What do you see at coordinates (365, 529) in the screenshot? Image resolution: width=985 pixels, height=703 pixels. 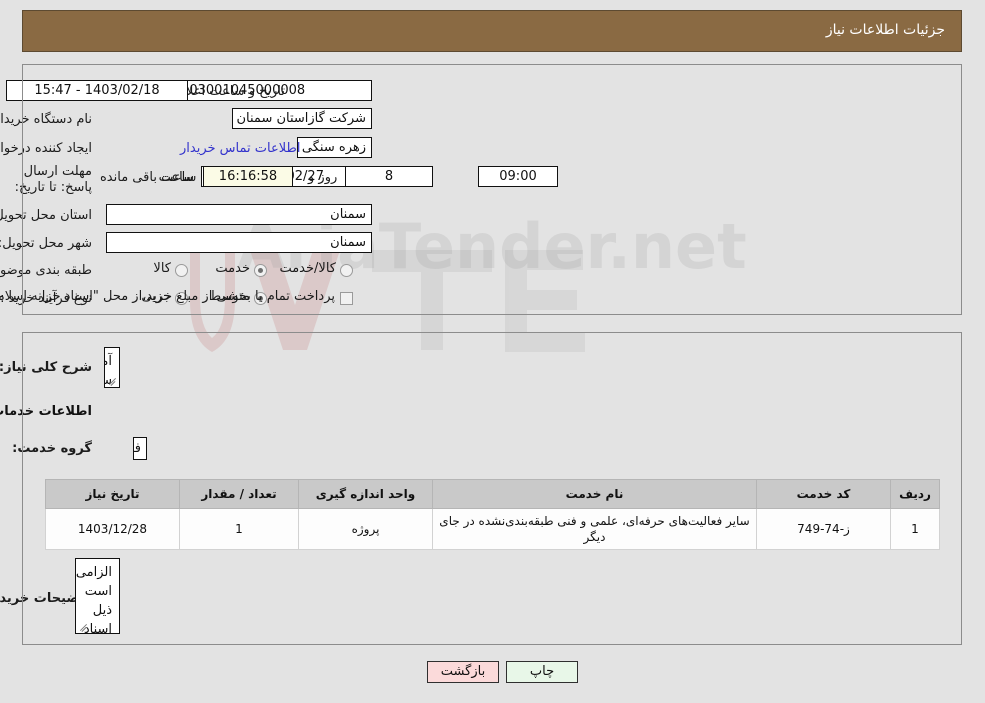 I see `cell-unit: پروژه` at bounding box center [365, 529].